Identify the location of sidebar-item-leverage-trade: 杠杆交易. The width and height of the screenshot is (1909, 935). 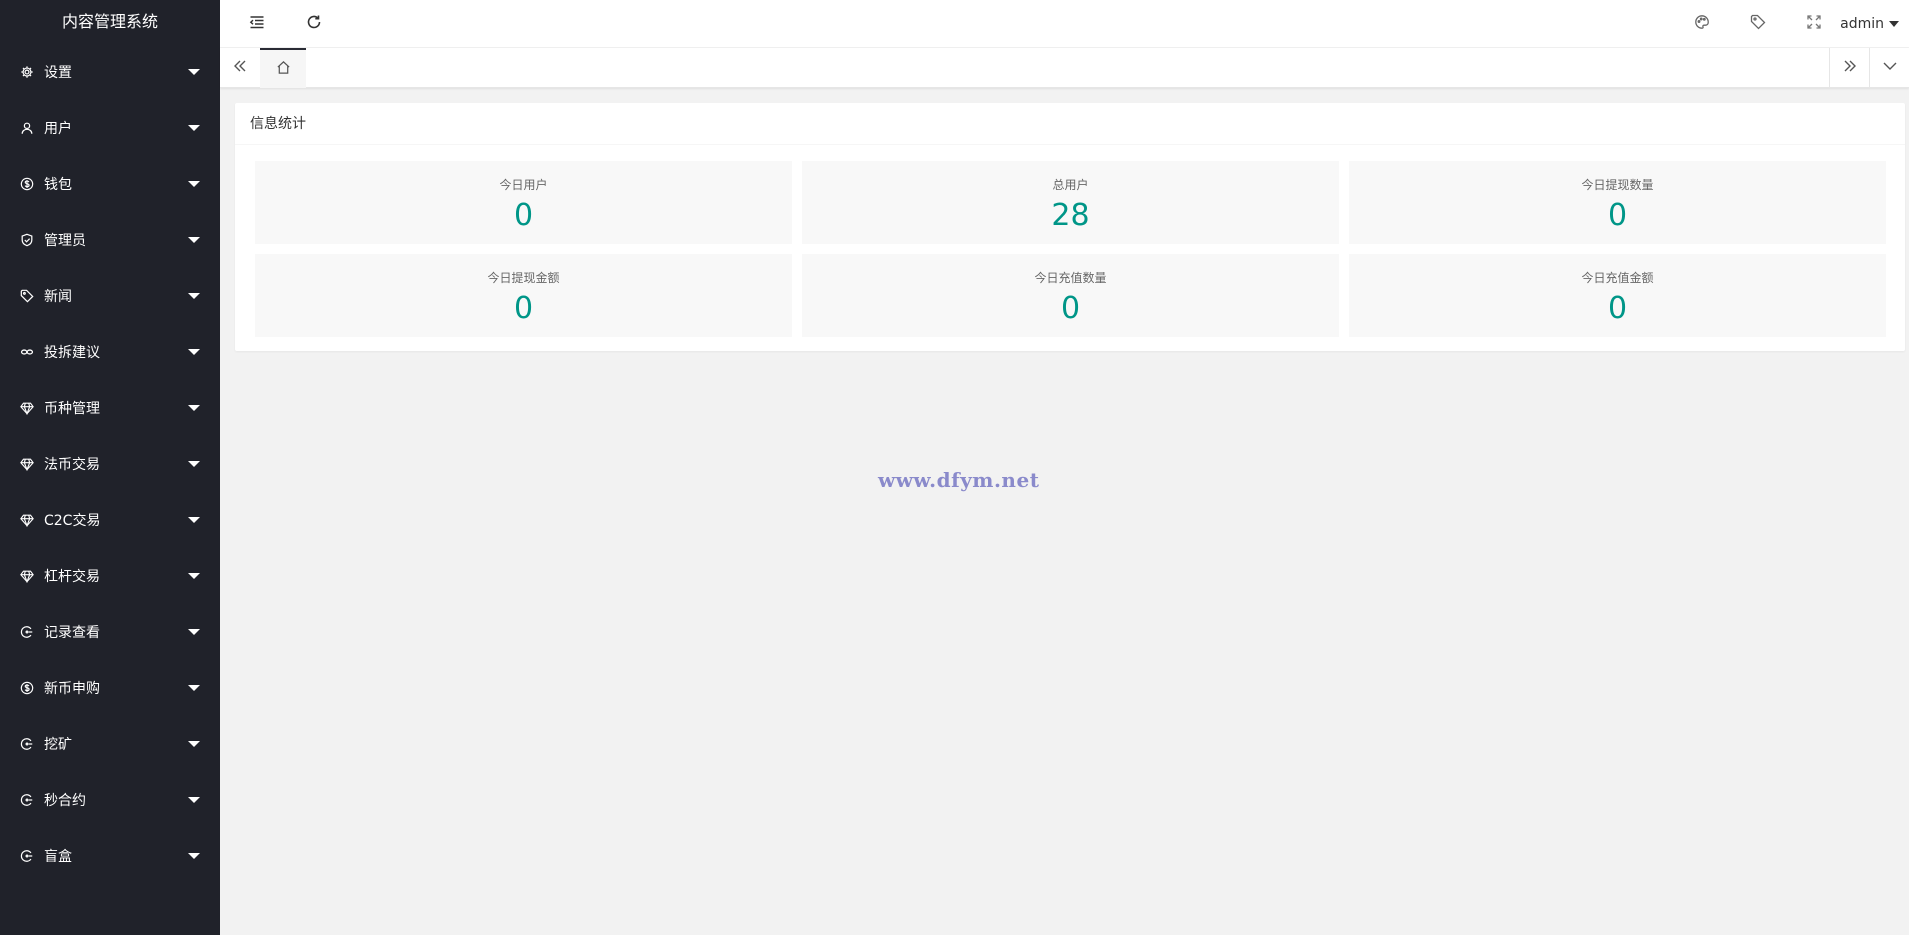
(110, 576).